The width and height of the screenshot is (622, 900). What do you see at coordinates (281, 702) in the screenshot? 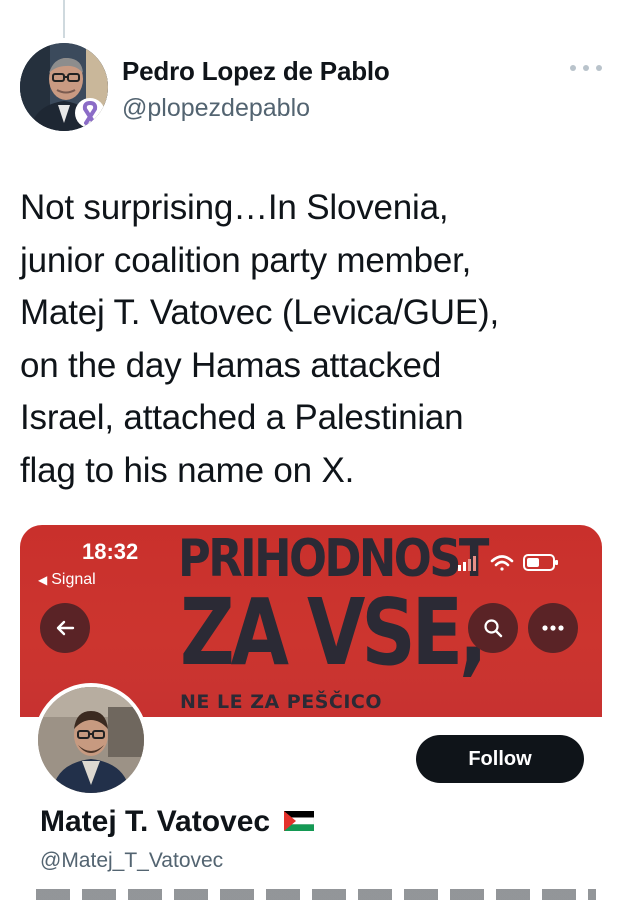
I see `banner-line-3: NE LE ZA PEŠČICO` at bounding box center [281, 702].